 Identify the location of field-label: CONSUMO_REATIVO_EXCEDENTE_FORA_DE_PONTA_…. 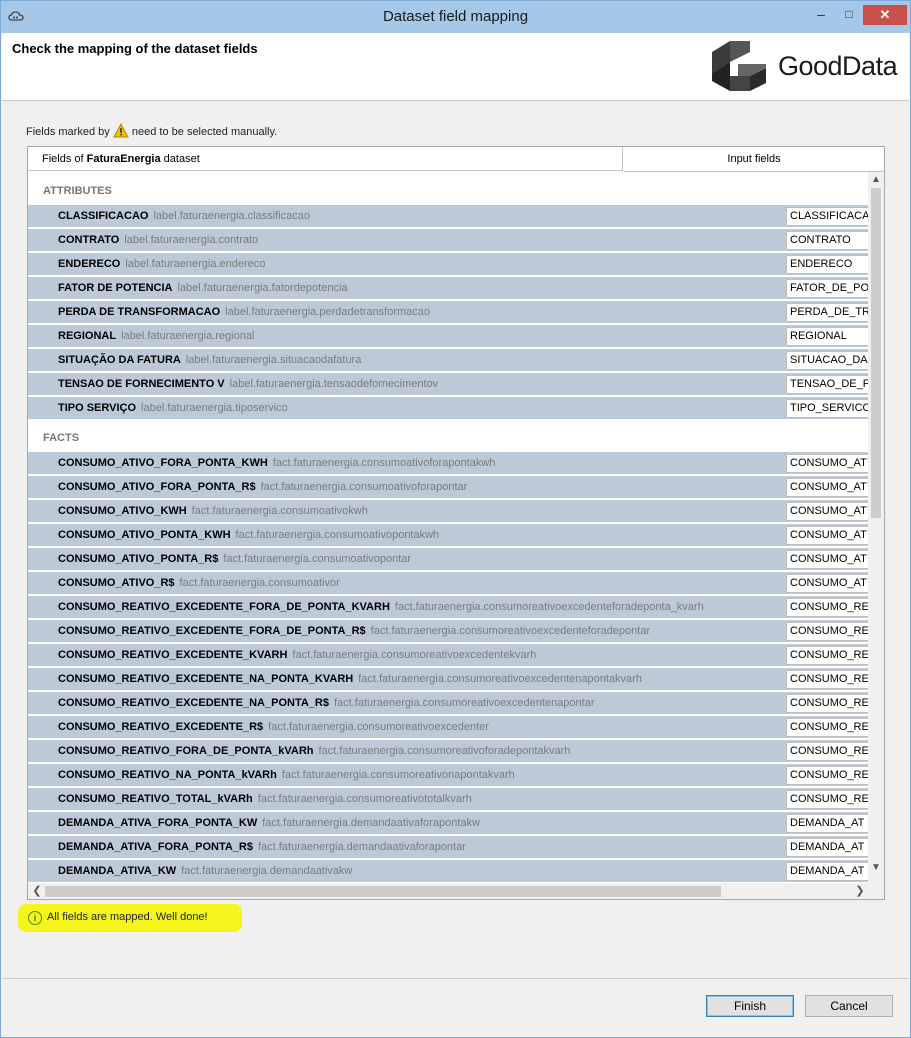
(354, 631).